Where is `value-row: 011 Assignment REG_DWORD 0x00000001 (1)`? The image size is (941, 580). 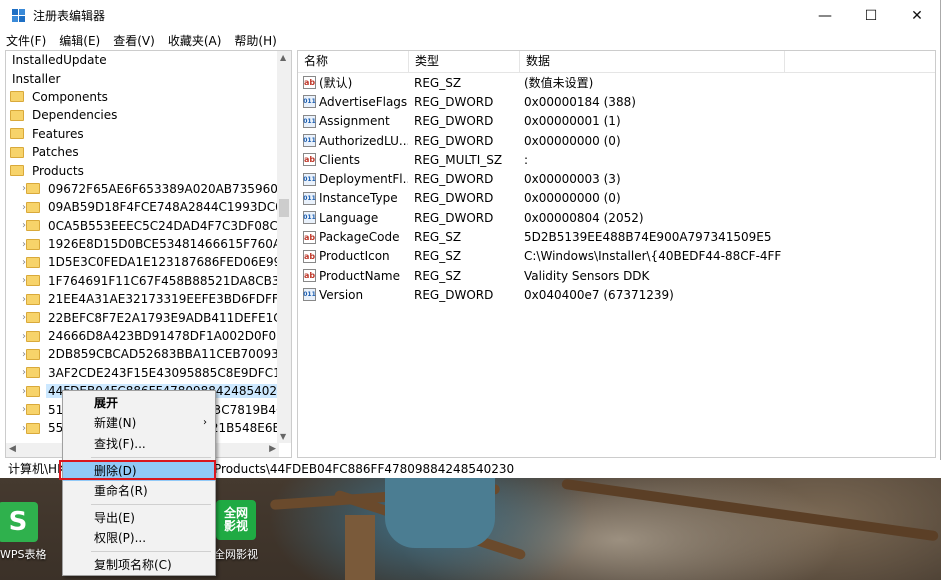
value-row: 011 Assignment REG_DWORD 0x00000001 (1) is located at coordinates (616, 121).